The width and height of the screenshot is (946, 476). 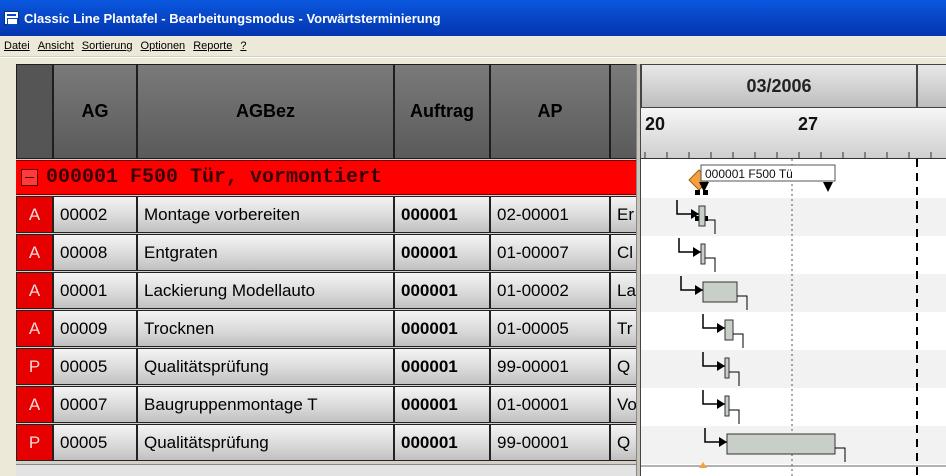 I want to click on menu-divider, so click(x=473, y=57).